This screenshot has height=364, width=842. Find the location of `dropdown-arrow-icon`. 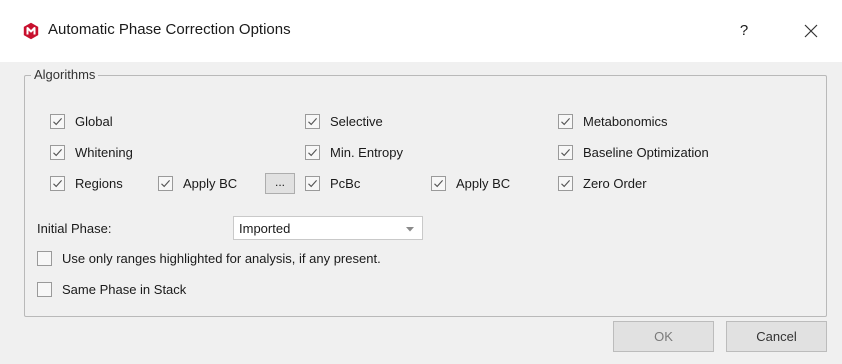

dropdown-arrow-icon is located at coordinates (410, 229).